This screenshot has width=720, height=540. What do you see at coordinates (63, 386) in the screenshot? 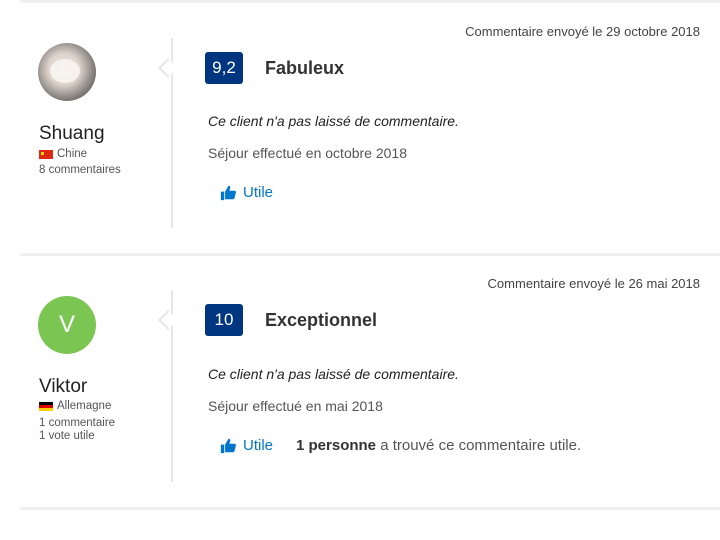
I see `reviewer-name: Viktor` at bounding box center [63, 386].